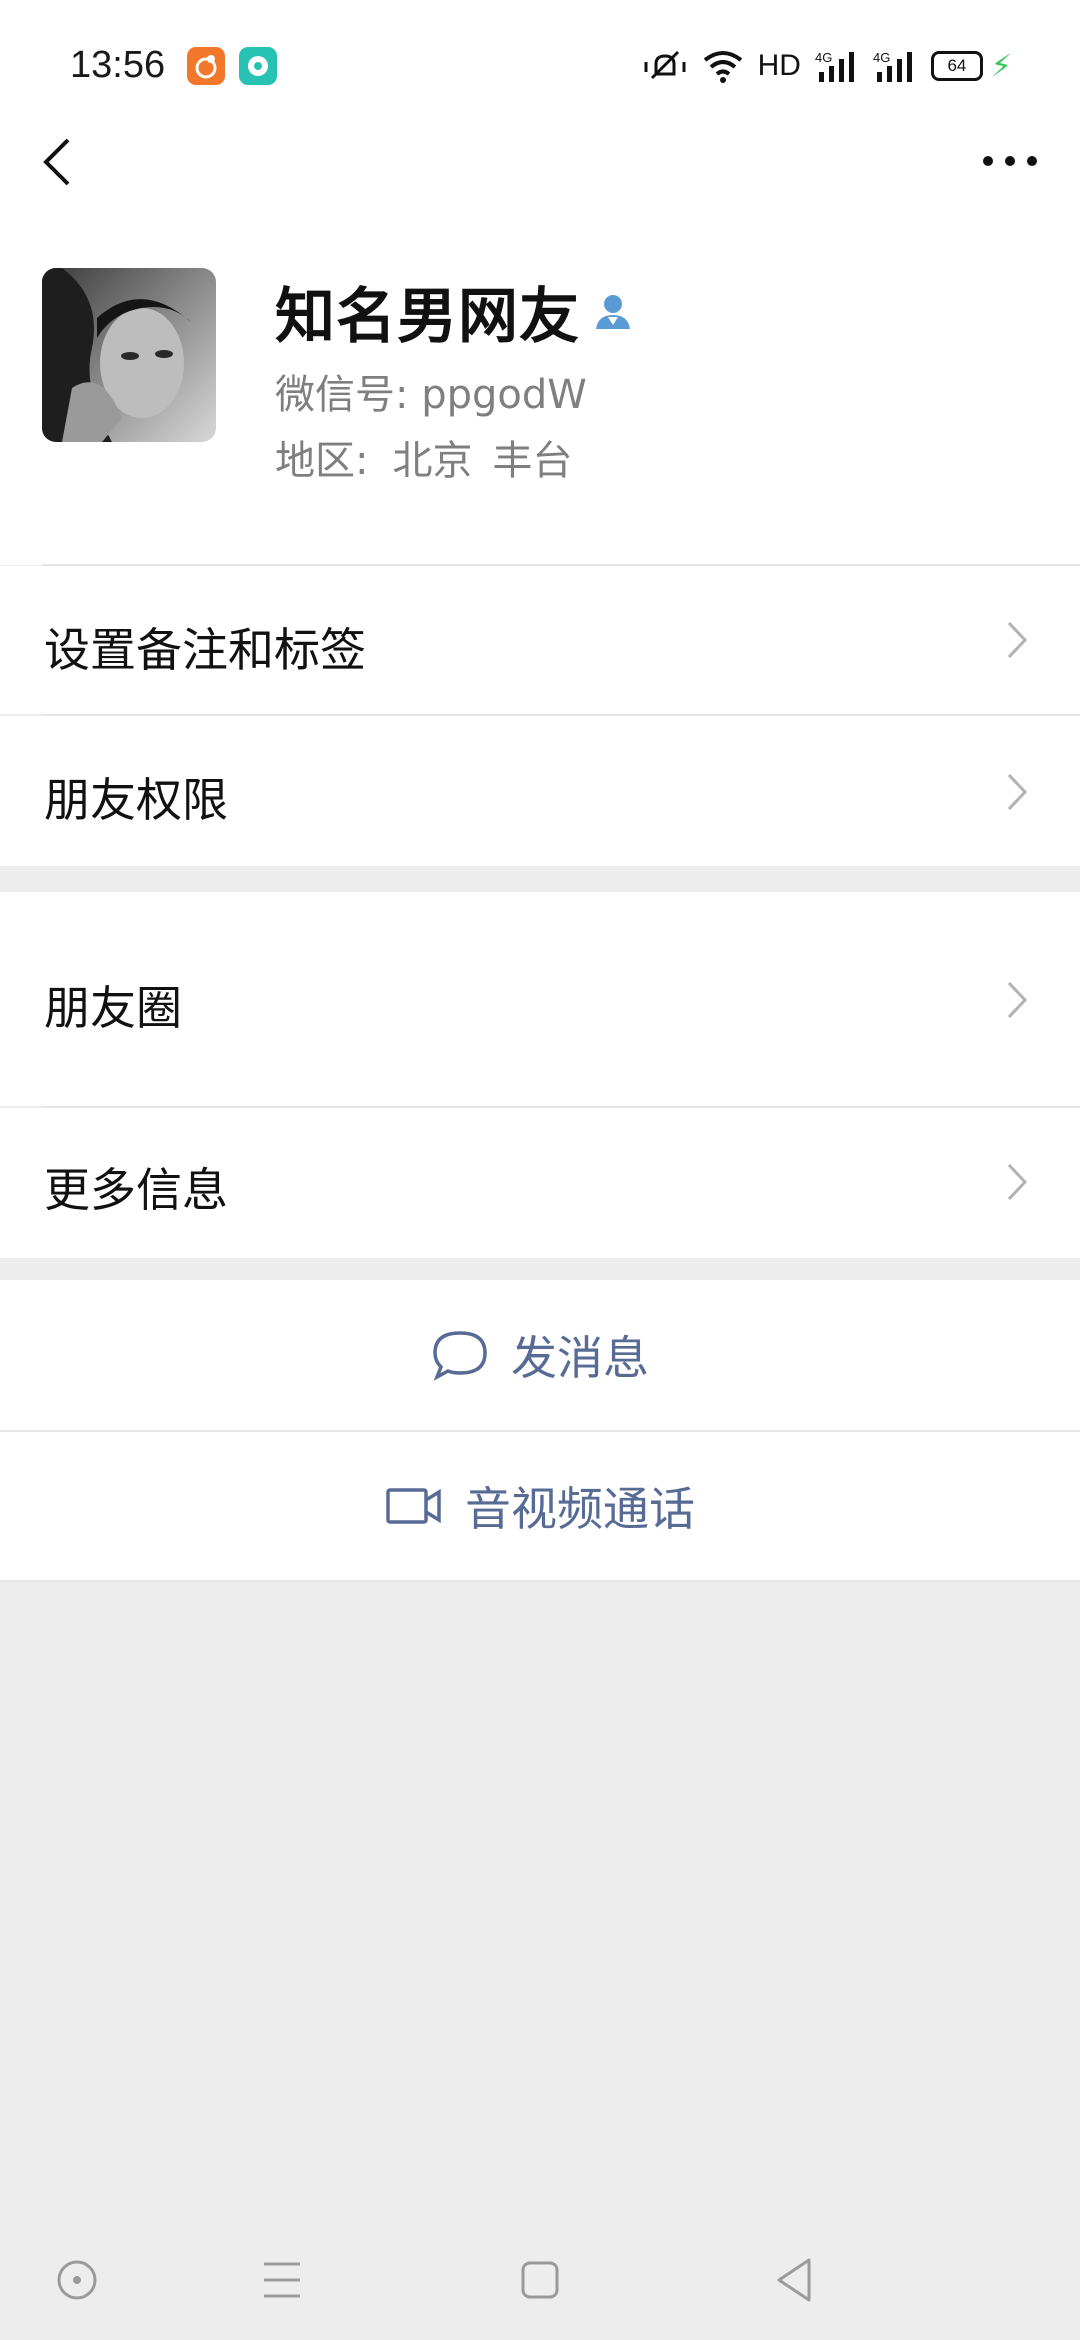  What do you see at coordinates (322, 461) in the screenshot?
I see `region-label: 地区:` at bounding box center [322, 461].